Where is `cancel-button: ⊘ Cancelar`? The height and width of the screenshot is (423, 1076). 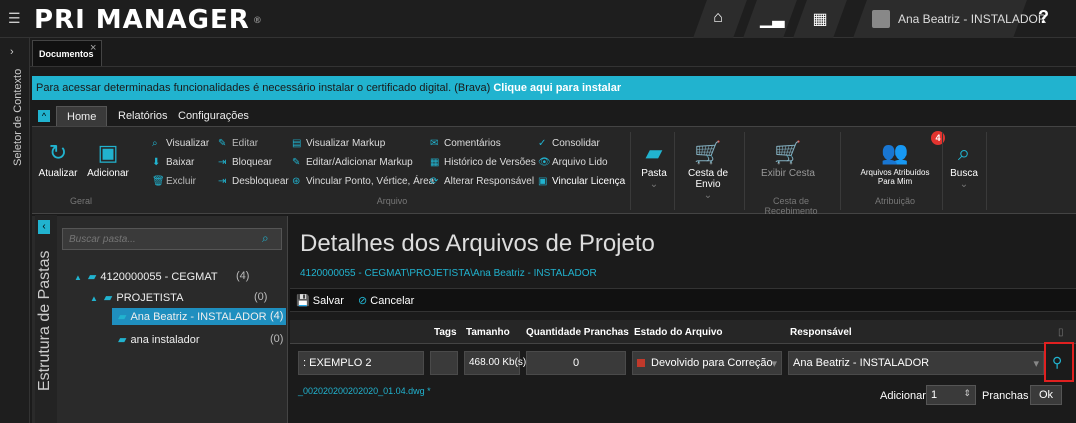 cancel-button: ⊘ Cancelar is located at coordinates (386, 300).